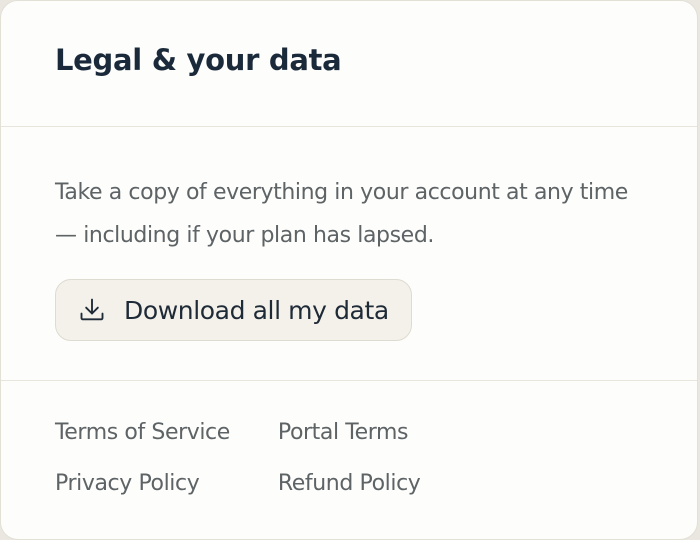 The width and height of the screenshot is (700, 540). What do you see at coordinates (256, 310) in the screenshot?
I see `download-button-label: Download all my data` at bounding box center [256, 310].